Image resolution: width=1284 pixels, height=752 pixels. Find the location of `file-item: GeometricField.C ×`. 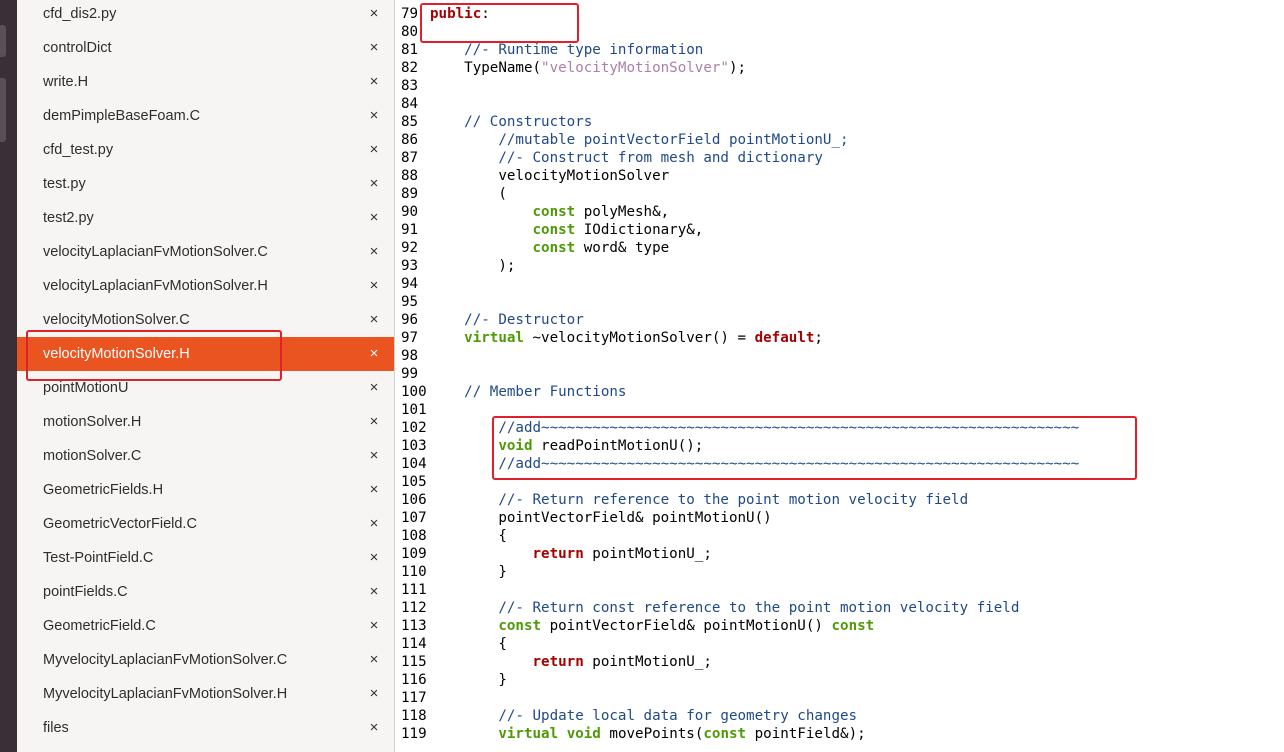

file-item: GeometricField.C × is located at coordinates (205, 626).